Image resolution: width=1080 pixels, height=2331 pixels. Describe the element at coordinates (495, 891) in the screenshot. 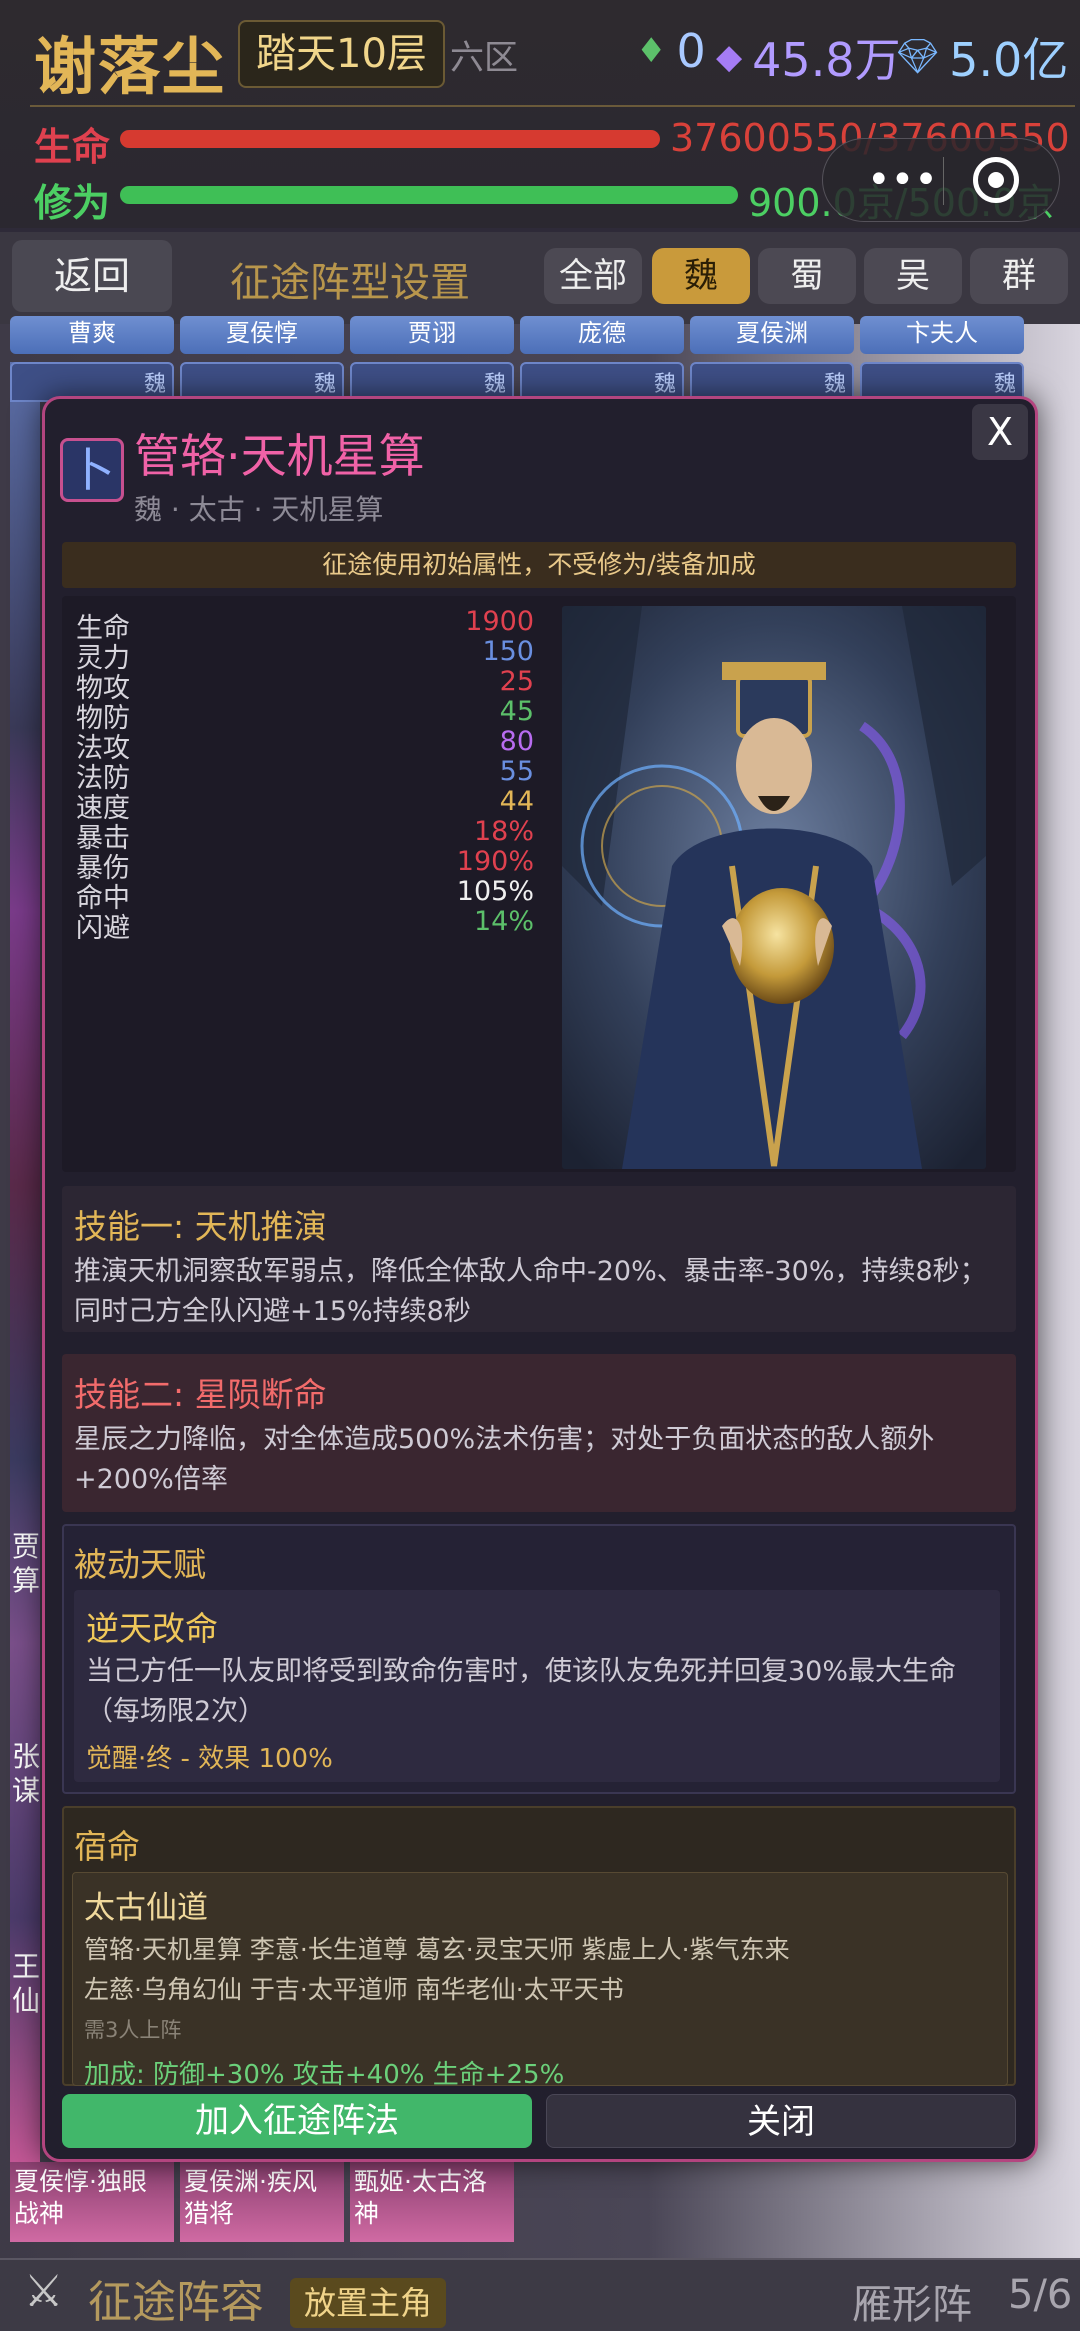

I see `stat-value: 105%` at that location.